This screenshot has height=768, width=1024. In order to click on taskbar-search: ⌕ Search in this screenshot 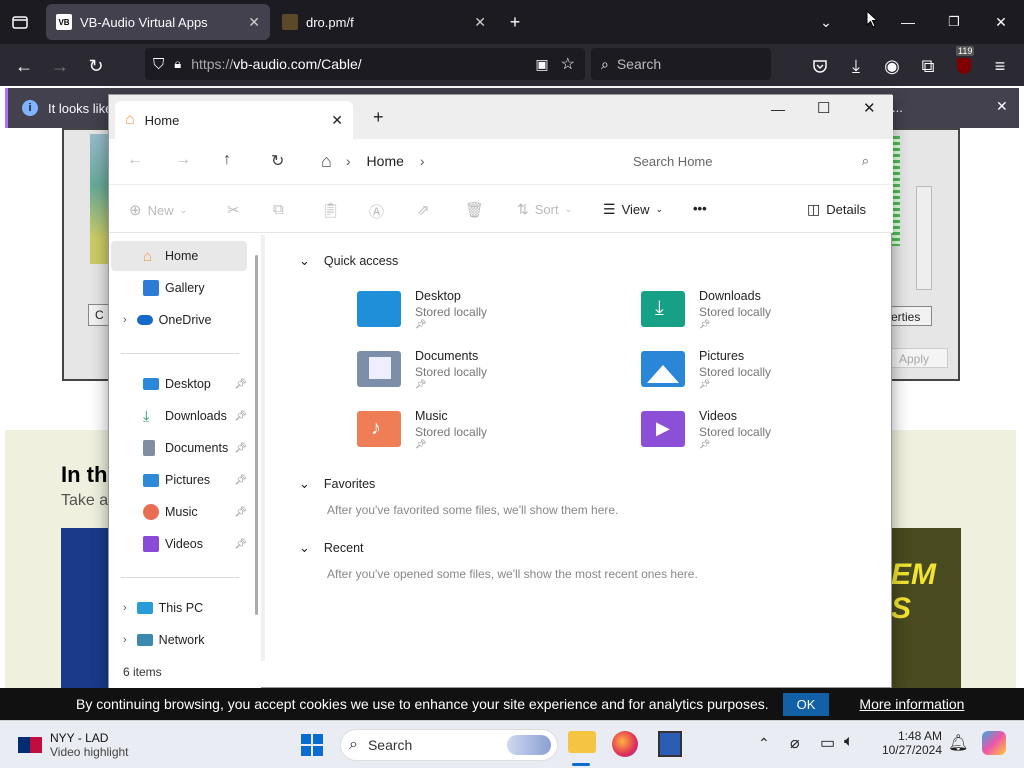, I will do `click(449, 745)`.